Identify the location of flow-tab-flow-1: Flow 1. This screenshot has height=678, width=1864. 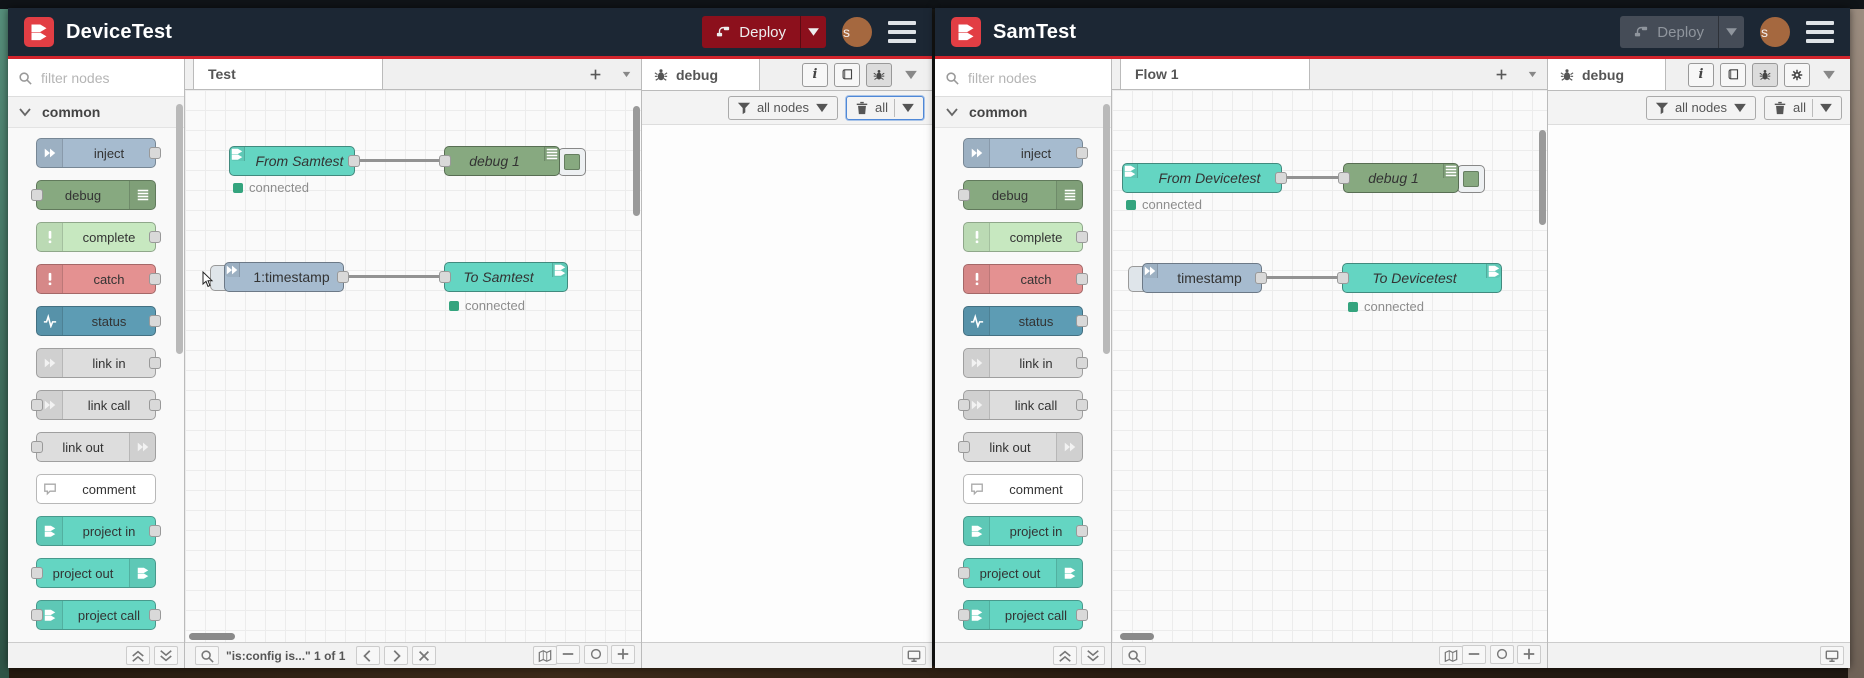
(1215, 74).